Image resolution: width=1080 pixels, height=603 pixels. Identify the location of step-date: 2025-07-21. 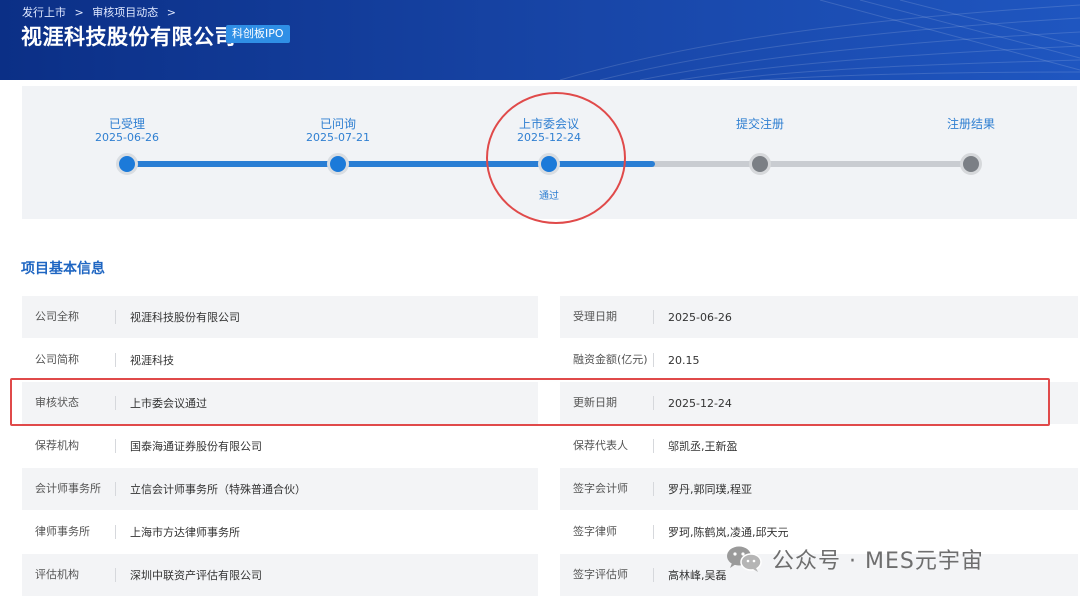
(338, 137).